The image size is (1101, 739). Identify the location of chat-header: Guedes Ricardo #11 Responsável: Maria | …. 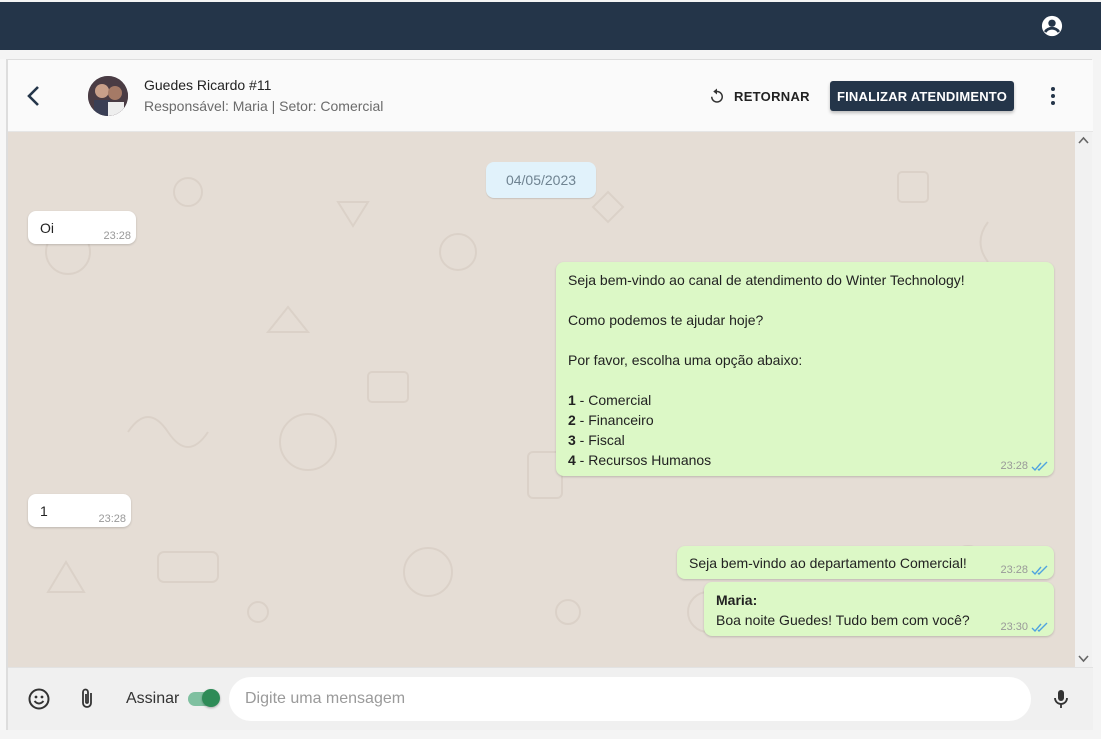
(550, 96).